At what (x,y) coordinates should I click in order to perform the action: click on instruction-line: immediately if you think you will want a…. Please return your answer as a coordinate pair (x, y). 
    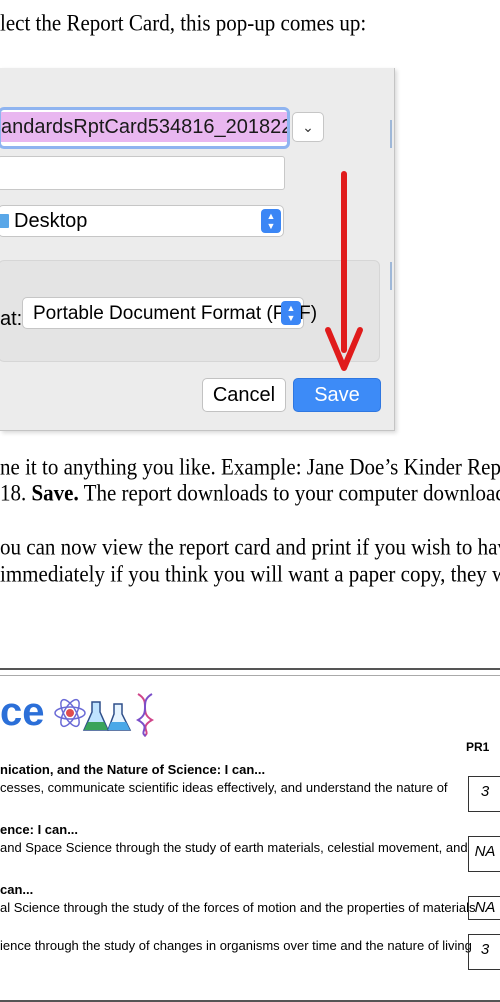
    Looking at the image, I should click on (250, 573).